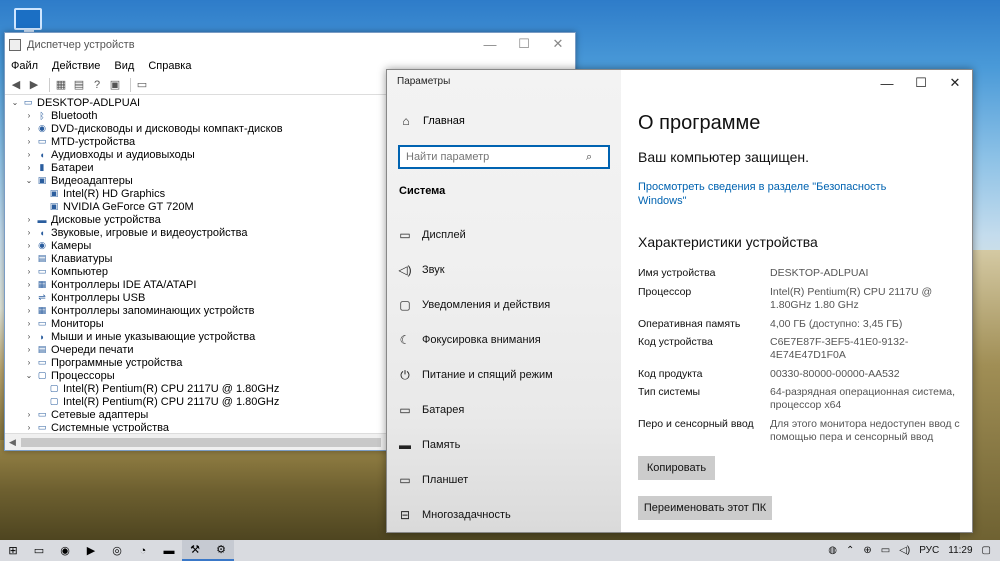 The height and width of the screenshot is (561, 1000). What do you see at coordinates (429, 445) in the screenshot?
I see `nav-item: ▬ Память` at bounding box center [429, 445].